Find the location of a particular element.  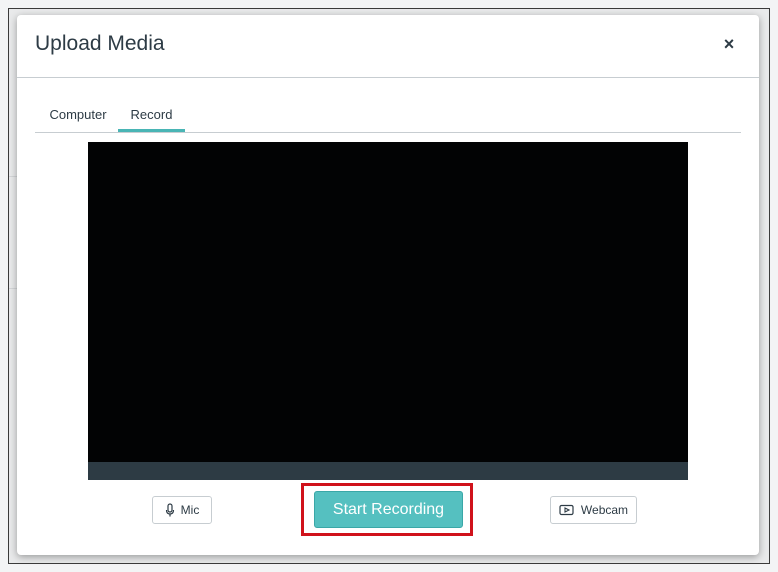

video-camera-icon is located at coordinates (567, 510).